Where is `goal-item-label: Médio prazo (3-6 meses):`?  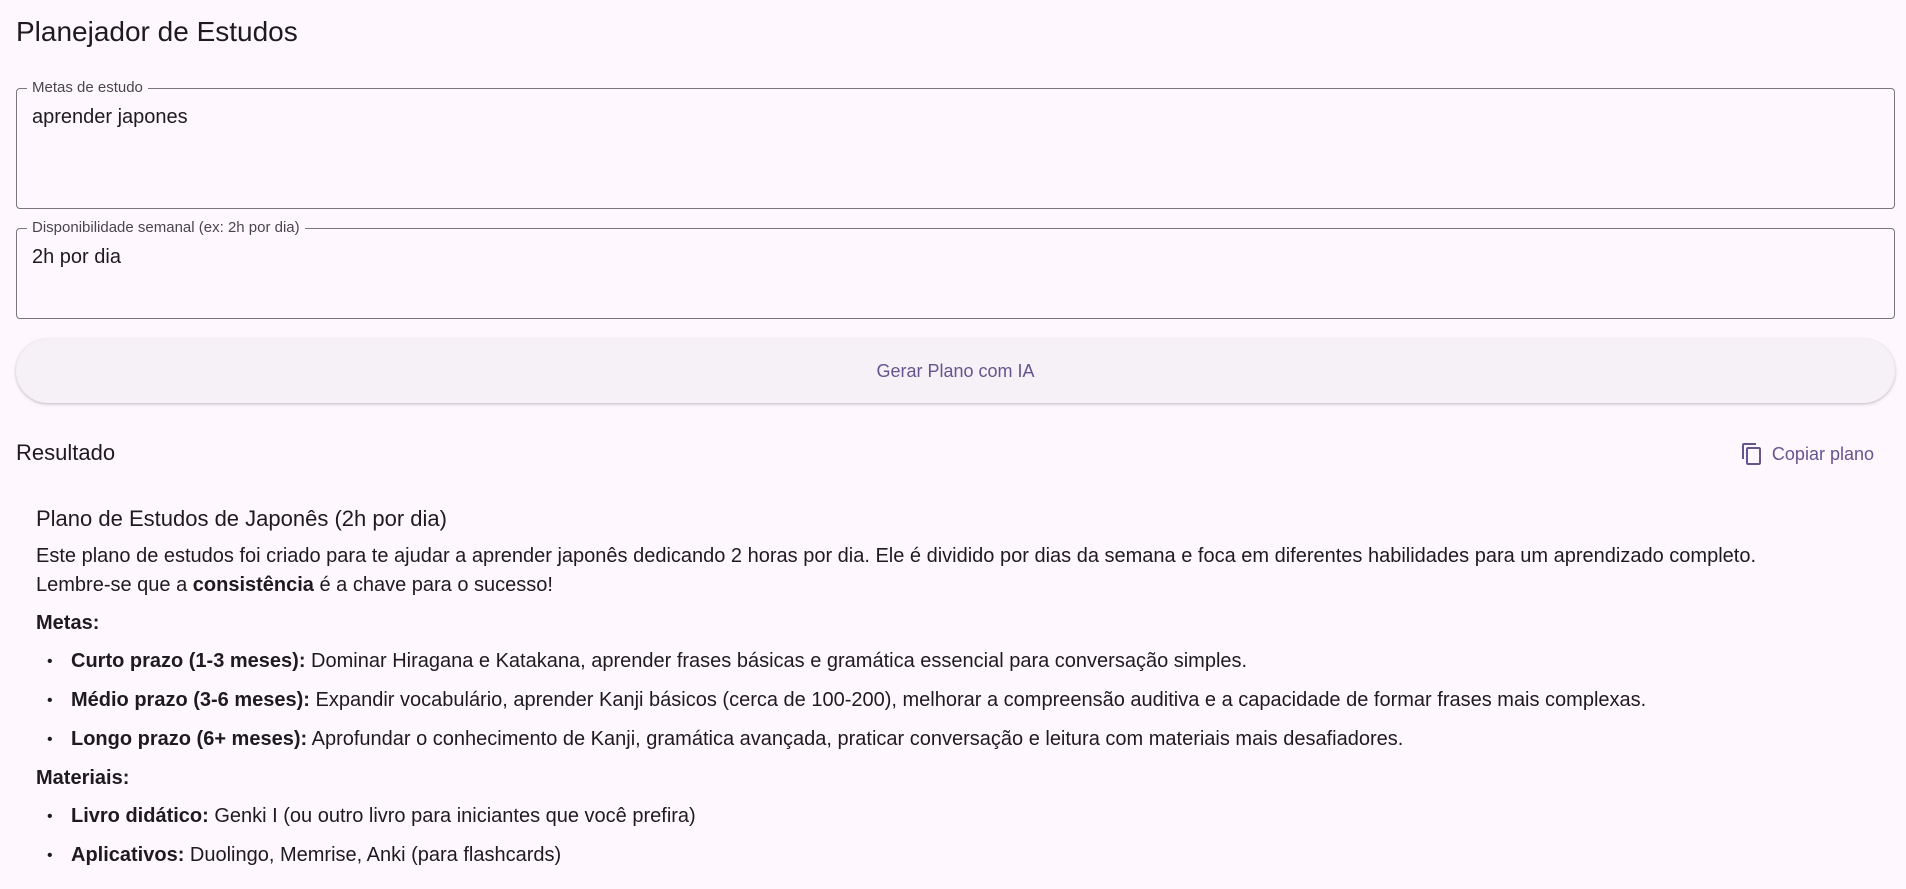 goal-item-label: Médio prazo (3-6 meses): is located at coordinates (190, 700).